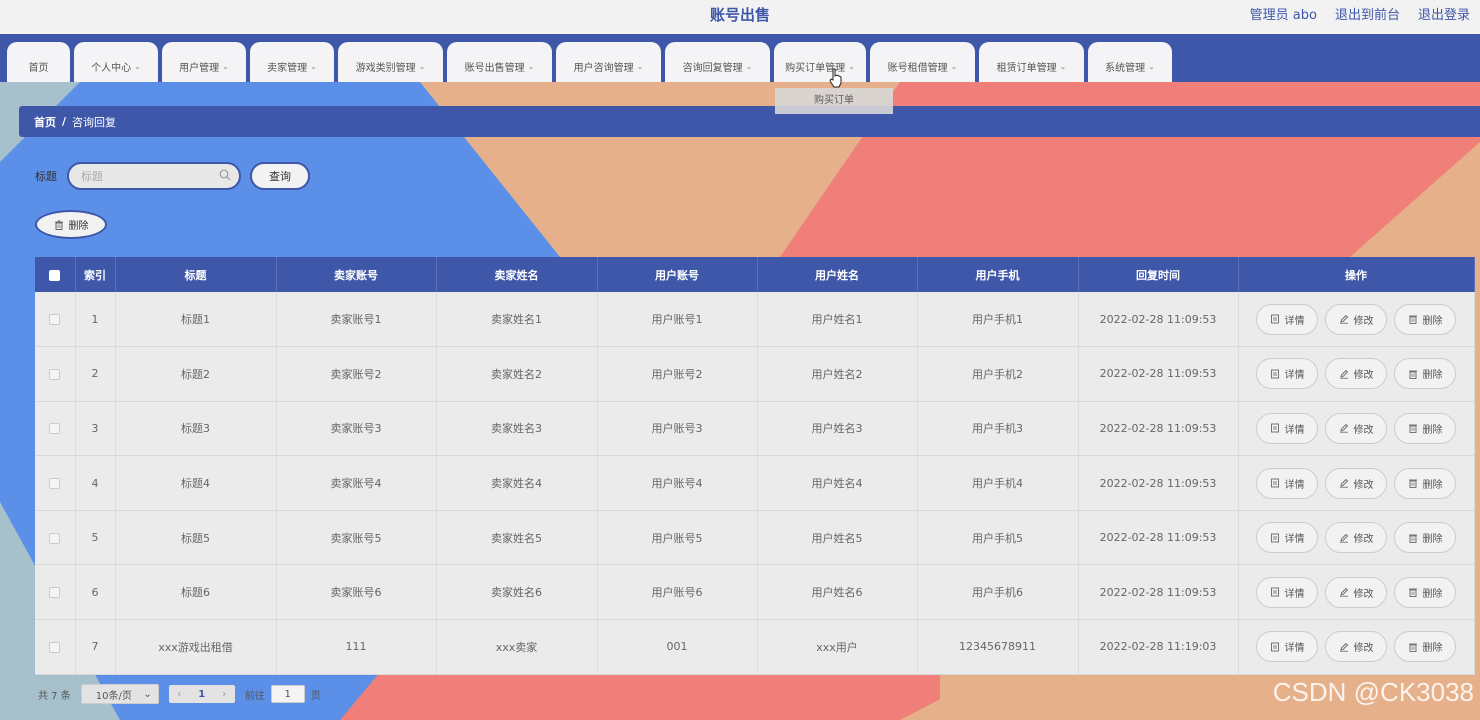 The height and width of the screenshot is (720, 1480). I want to click on cell-seller-account: 卖家账号6, so click(356, 592).